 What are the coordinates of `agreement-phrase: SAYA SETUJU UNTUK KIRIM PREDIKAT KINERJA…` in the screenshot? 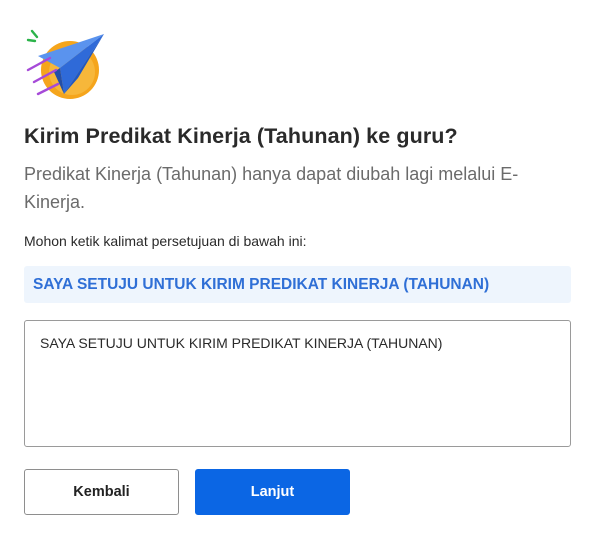 It's located at (261, 284).